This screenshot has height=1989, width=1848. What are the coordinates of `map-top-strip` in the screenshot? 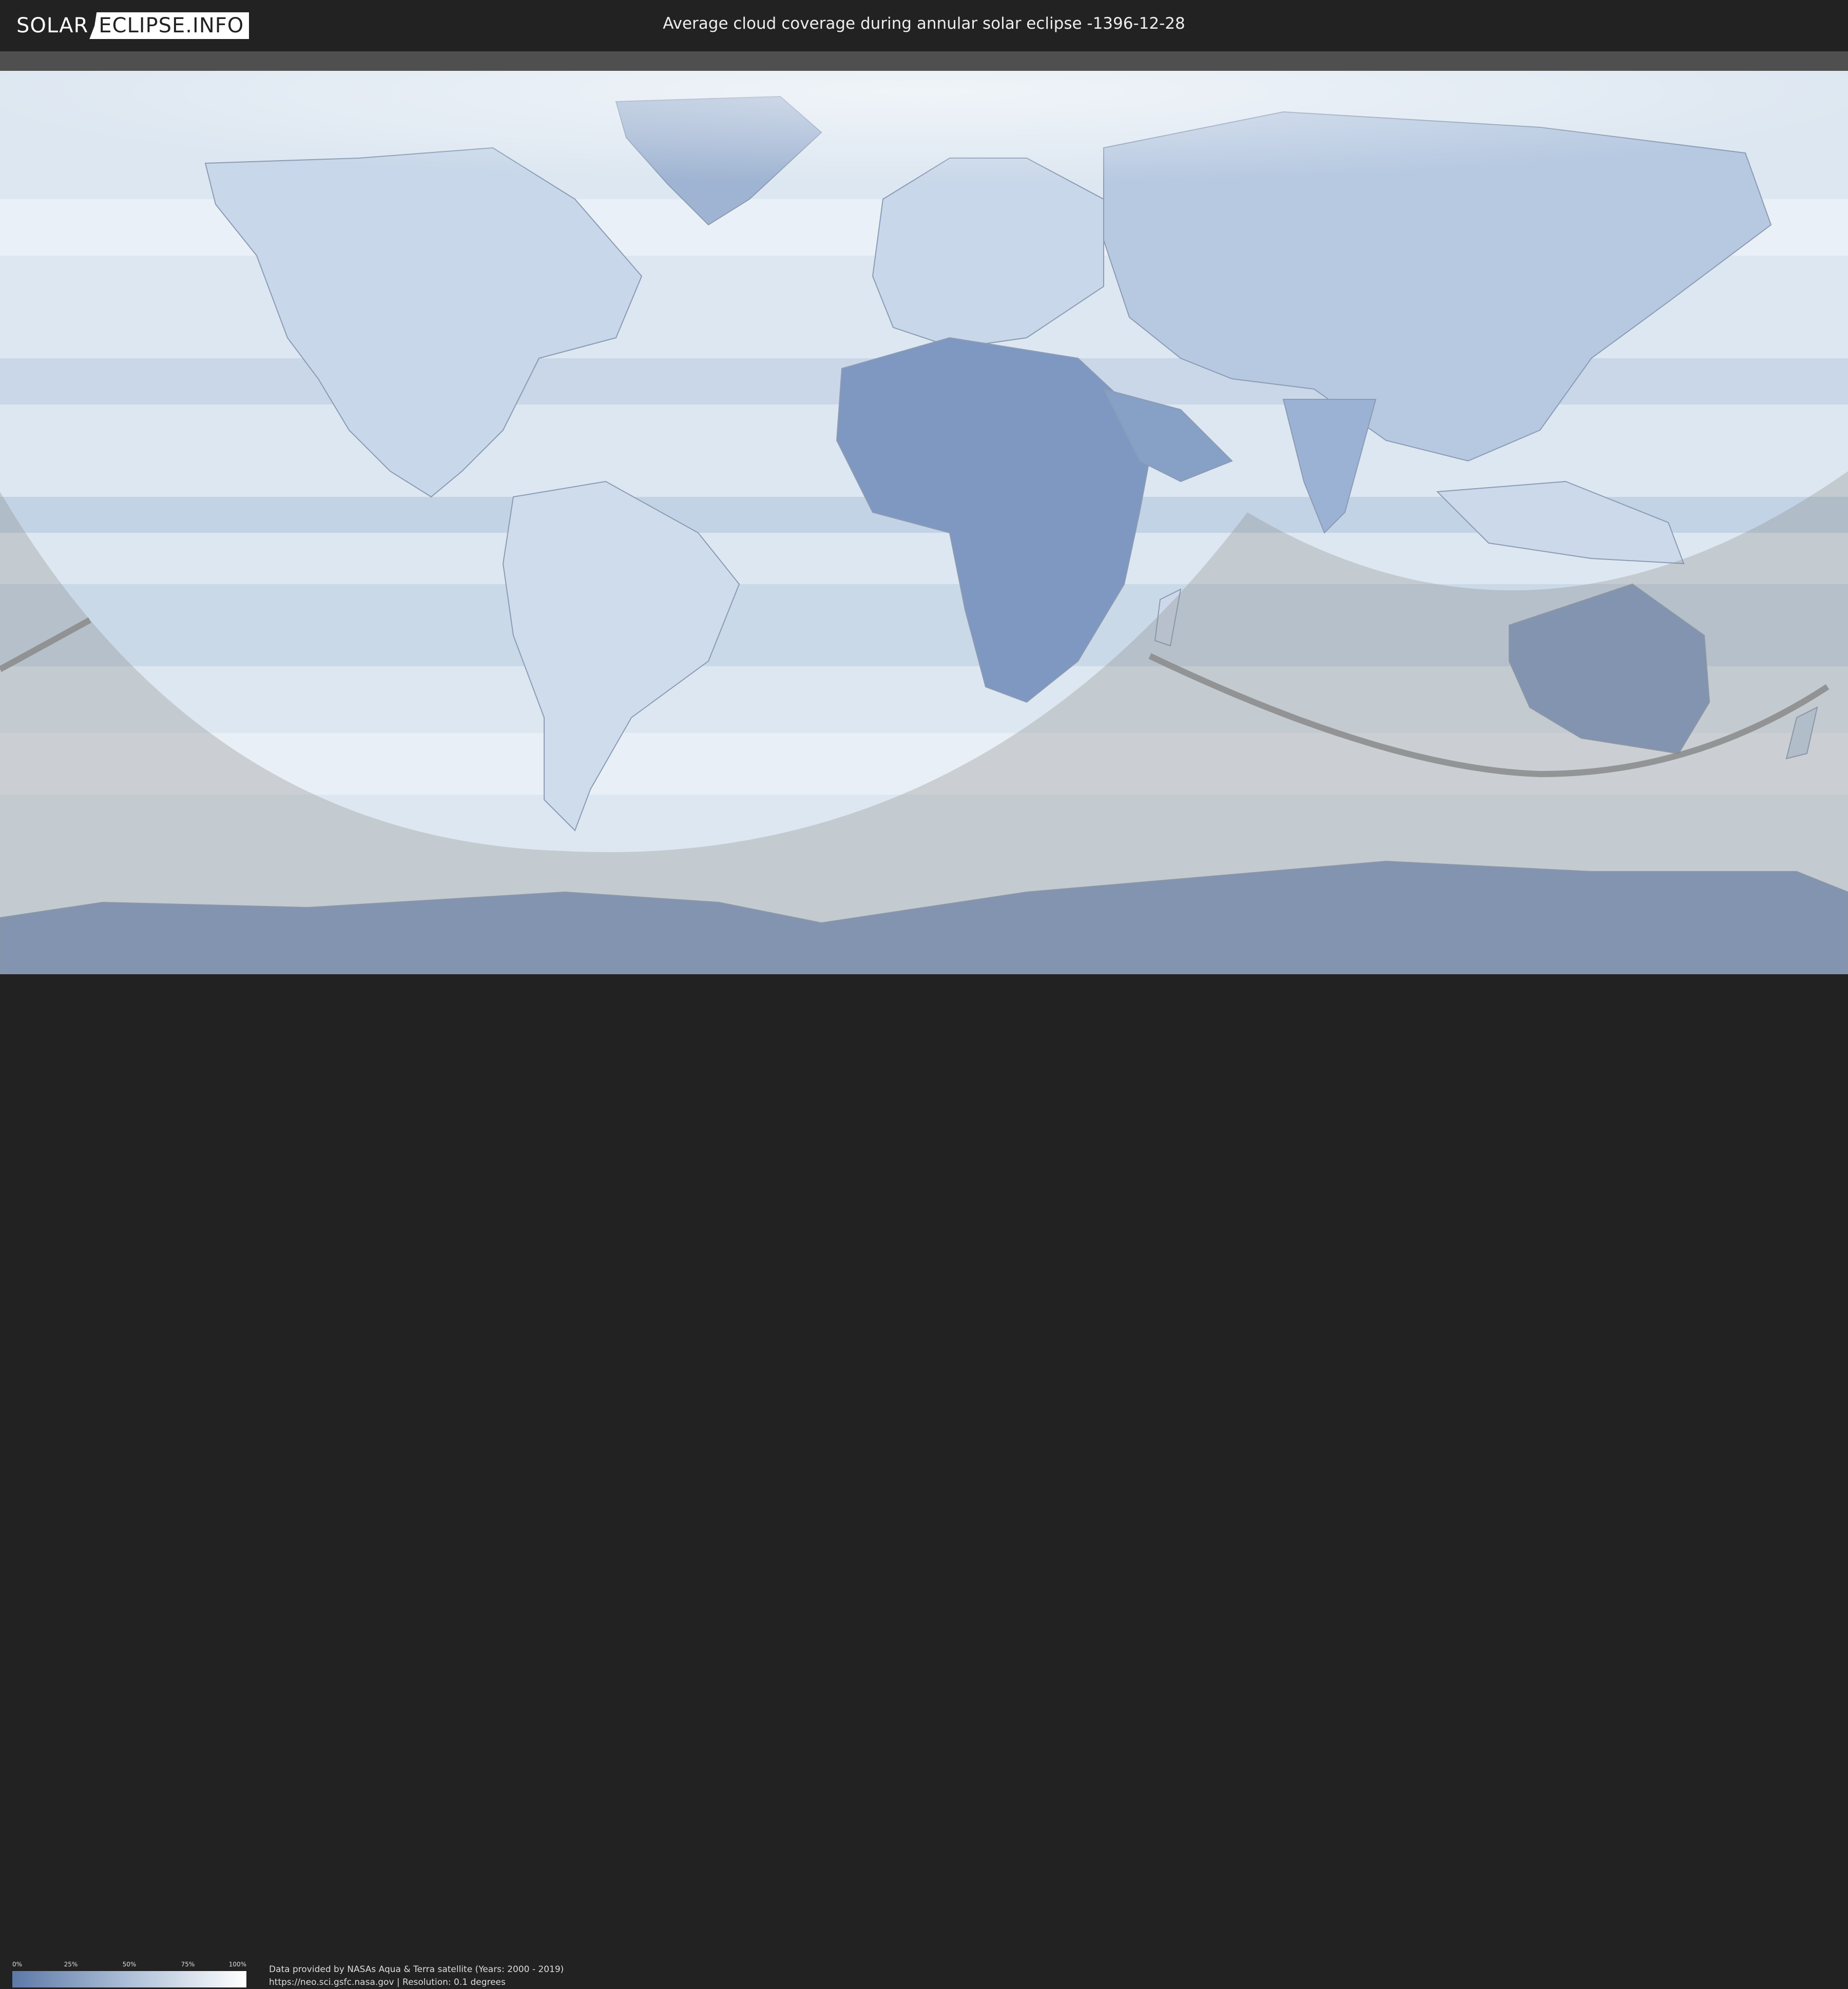 It's located at (924, 61).